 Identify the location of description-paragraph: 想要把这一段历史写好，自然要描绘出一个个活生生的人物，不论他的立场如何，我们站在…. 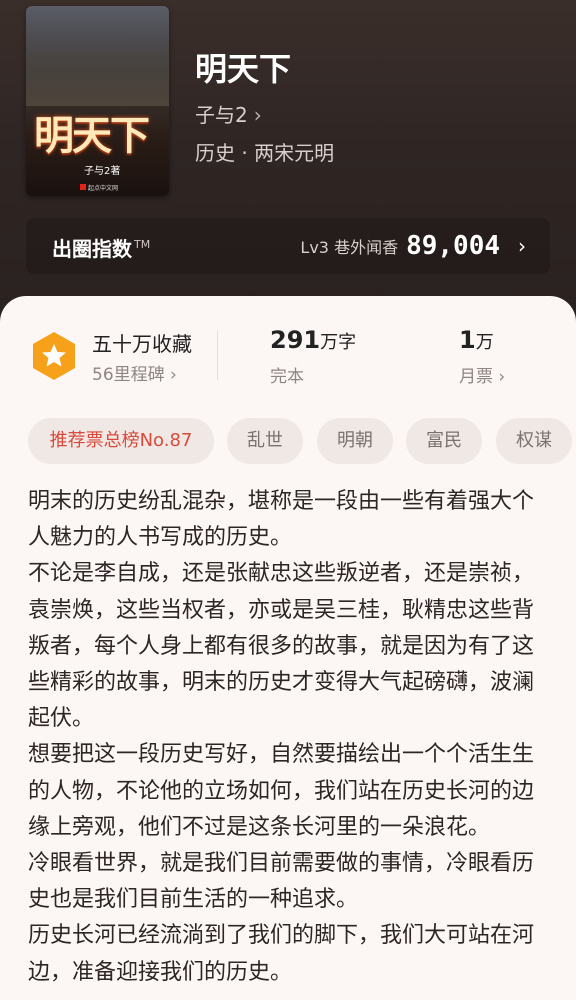
(281, 791).